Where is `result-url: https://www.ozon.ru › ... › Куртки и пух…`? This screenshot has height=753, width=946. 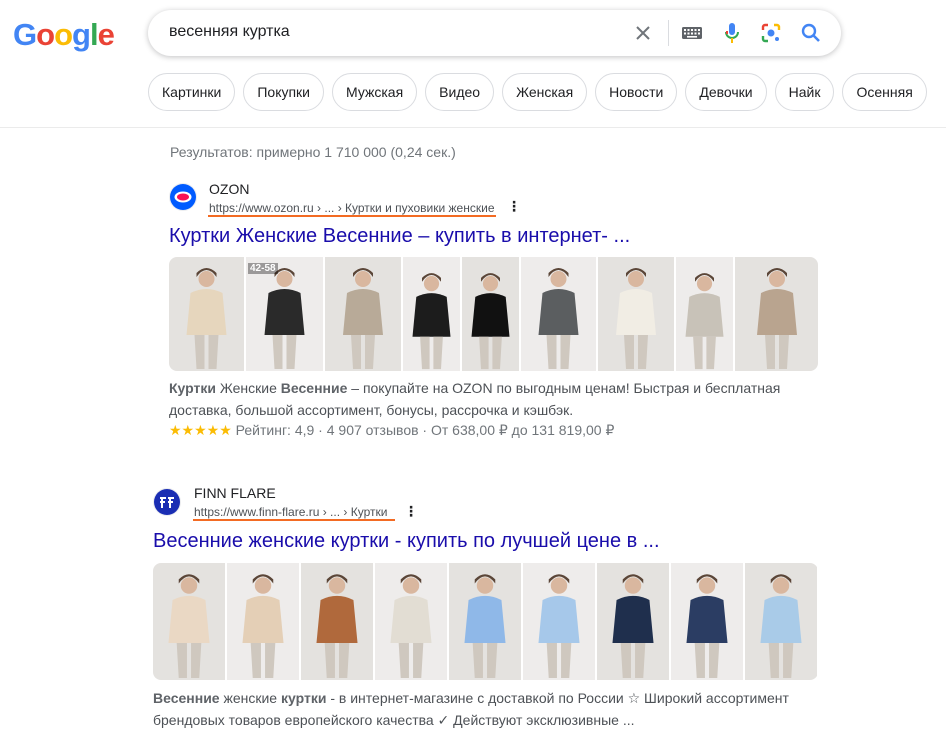
result-url: https://www.ozon.ru › ... › Куртки и пух… is located at coordinates (352, 208).